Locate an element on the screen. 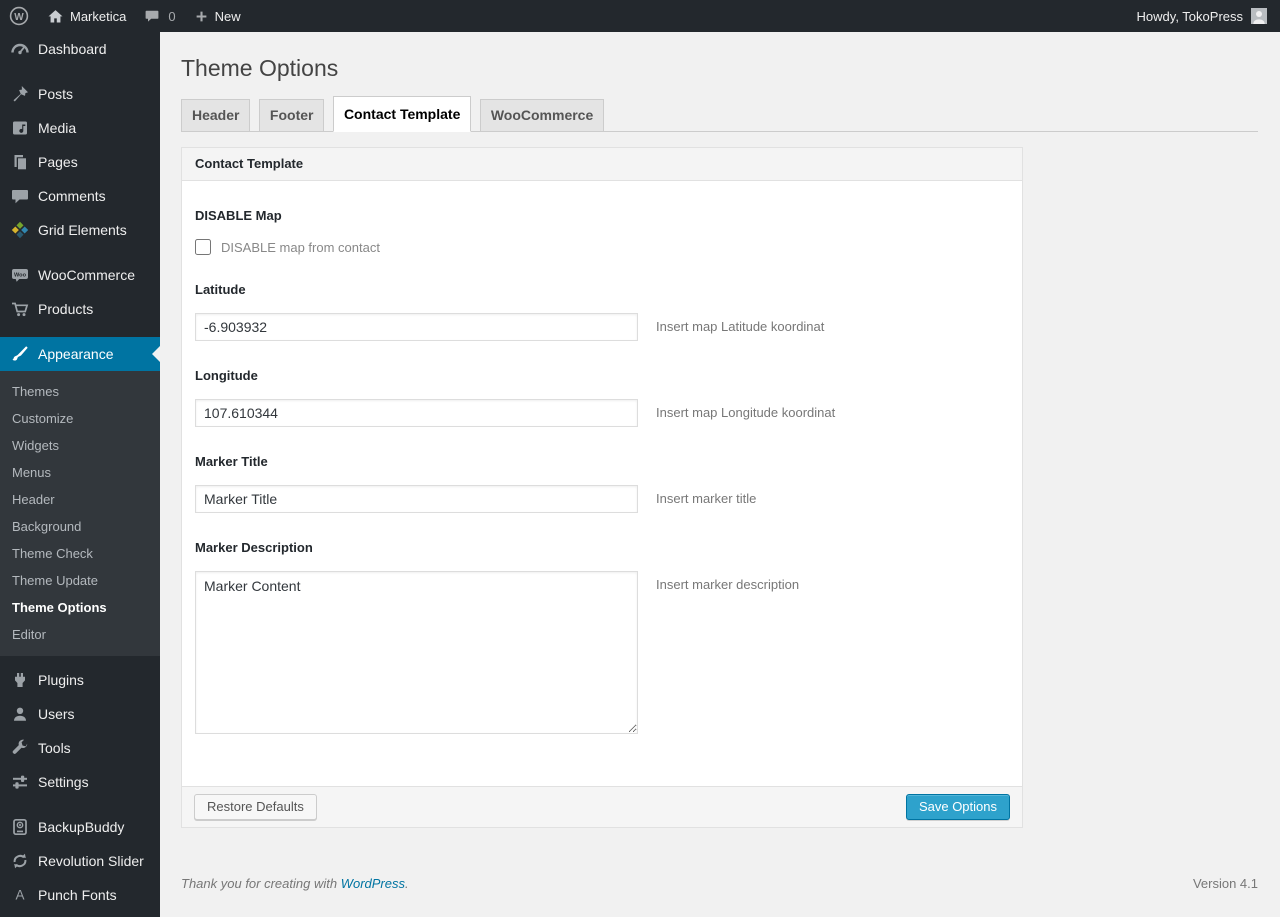 The image size is (1280, 917). submenu-item-customize: Customize is located at coordinates (80, 418).